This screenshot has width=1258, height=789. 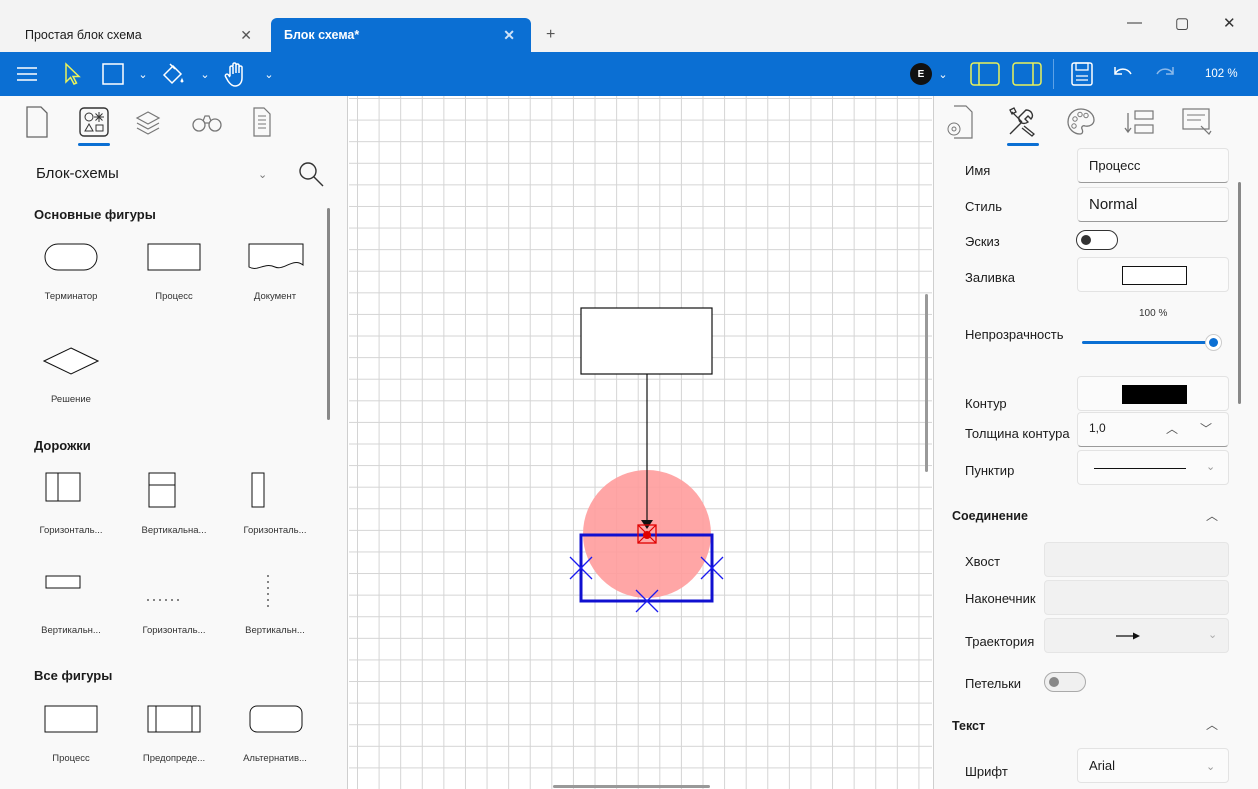 What do you see at coordinates (63, 488) in the screenshot?
I see `horizontal-pool-shape-icon` at bounding box center [63, 488].